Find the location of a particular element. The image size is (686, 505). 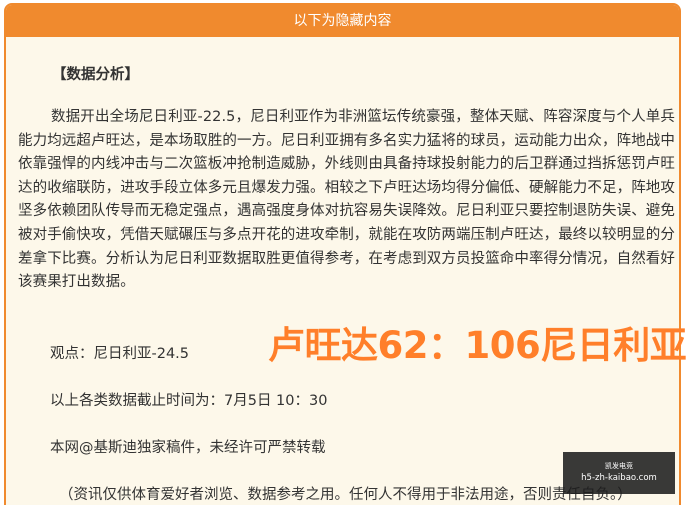

data-time-line: 以上各类数据截止时间为：7月5日 10：30 is located at coordinates (189, 401).